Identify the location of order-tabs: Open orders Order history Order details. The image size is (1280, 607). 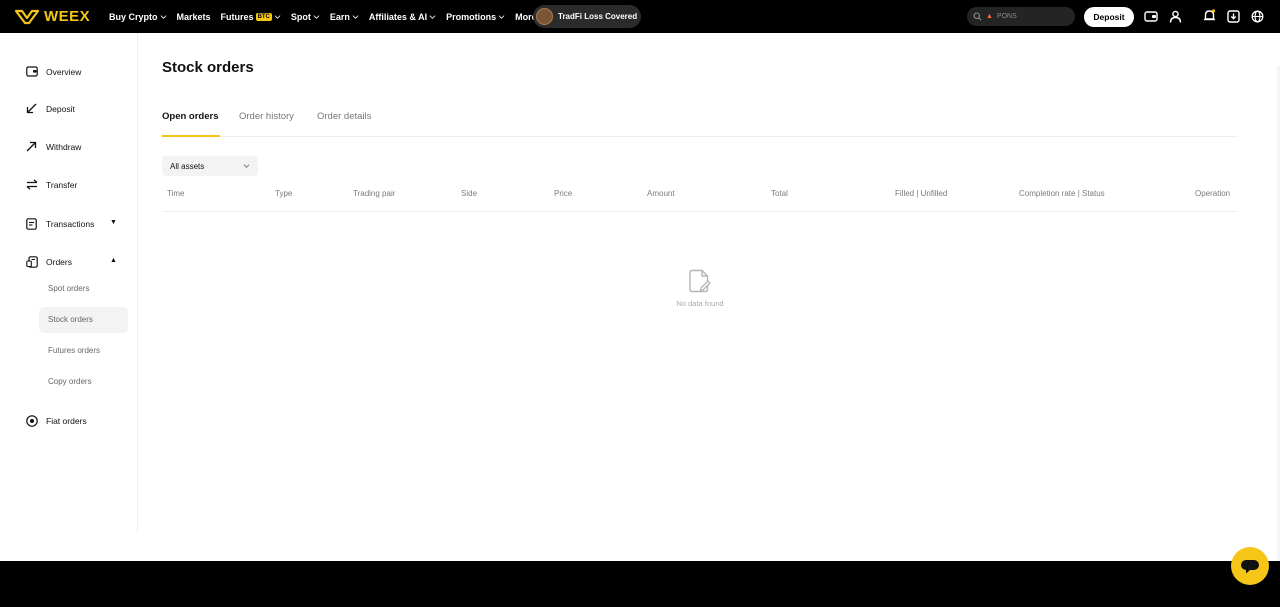
(700, 124).